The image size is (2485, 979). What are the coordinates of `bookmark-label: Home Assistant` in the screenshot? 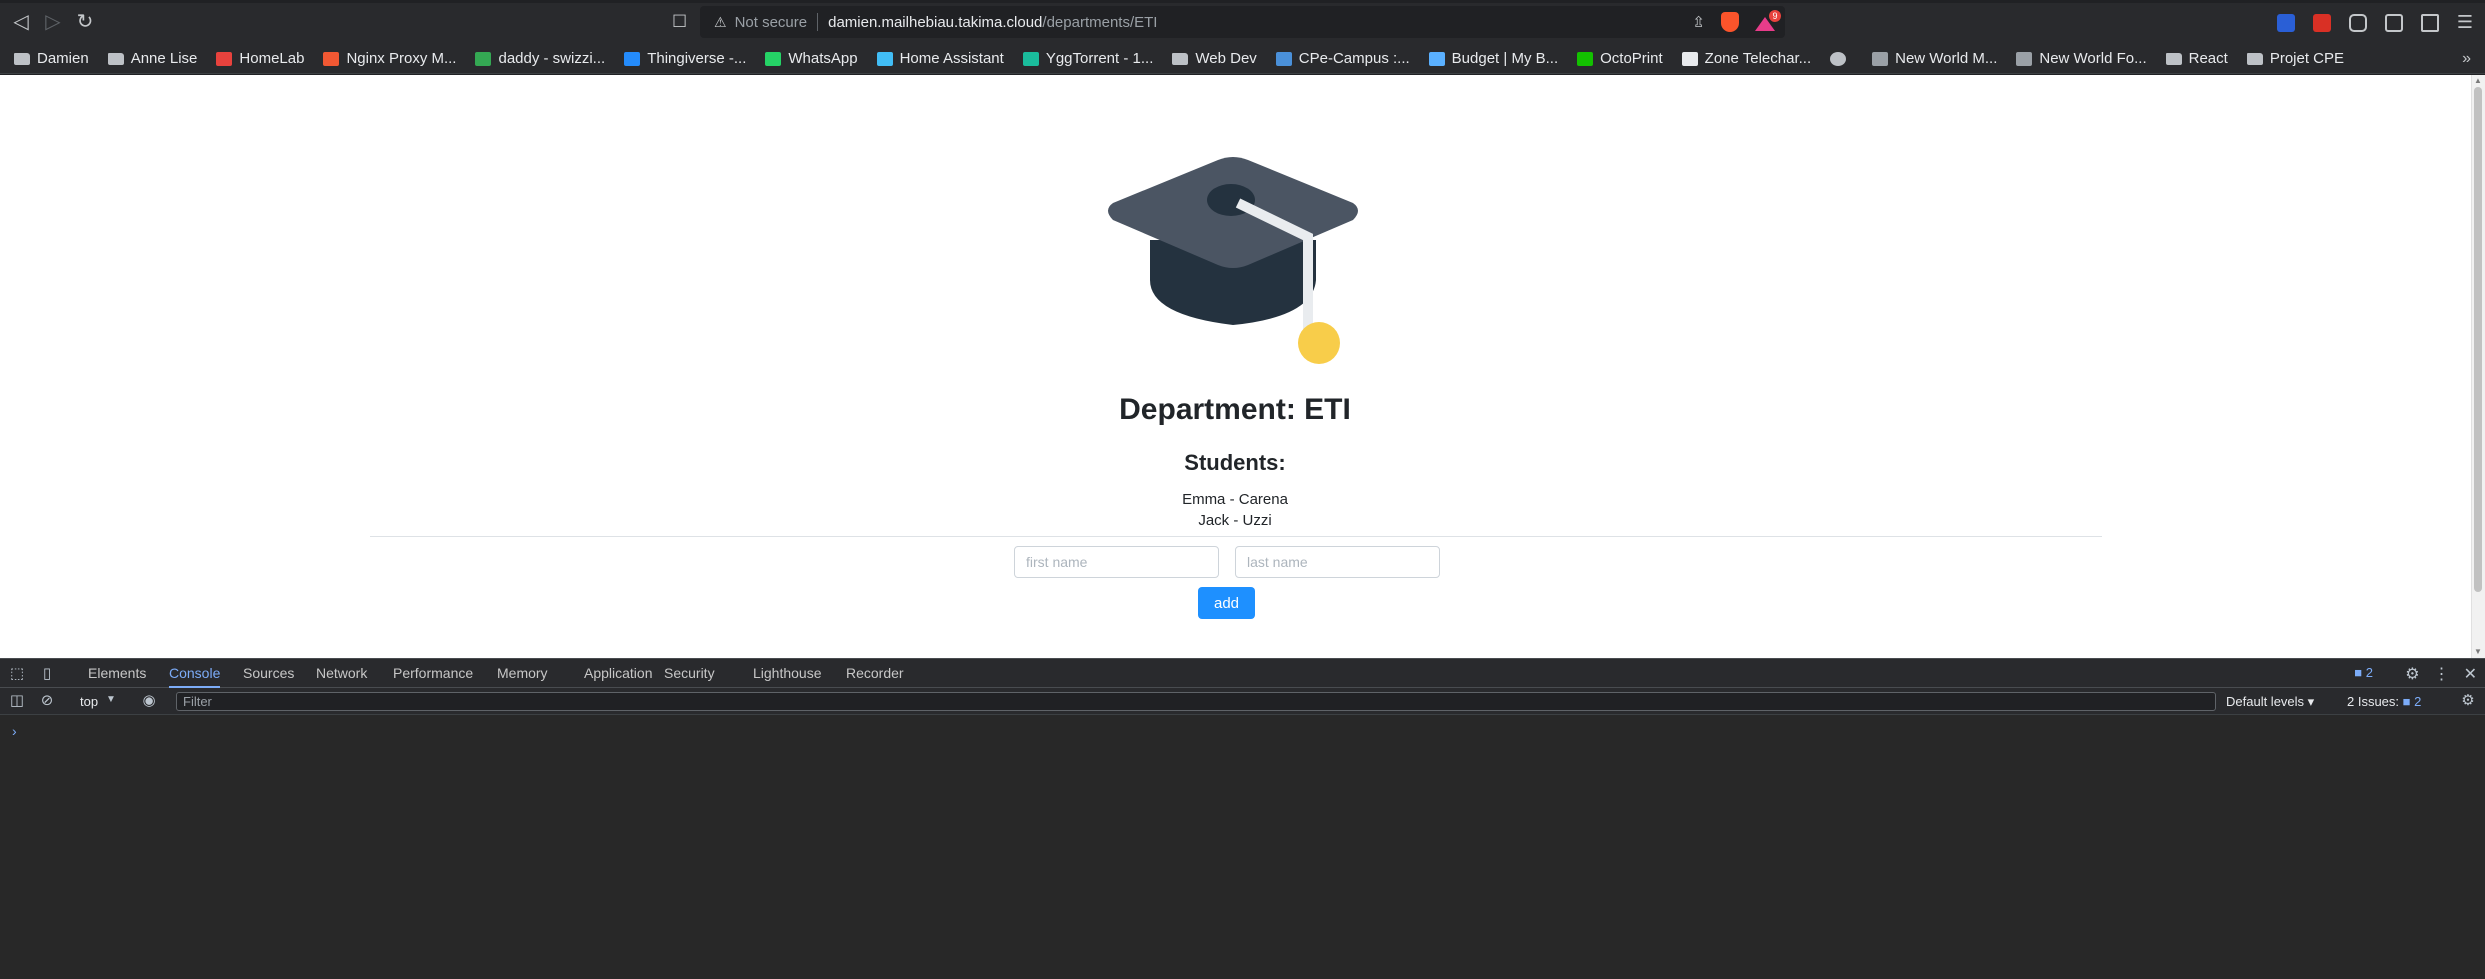 It's located at (951, 58).